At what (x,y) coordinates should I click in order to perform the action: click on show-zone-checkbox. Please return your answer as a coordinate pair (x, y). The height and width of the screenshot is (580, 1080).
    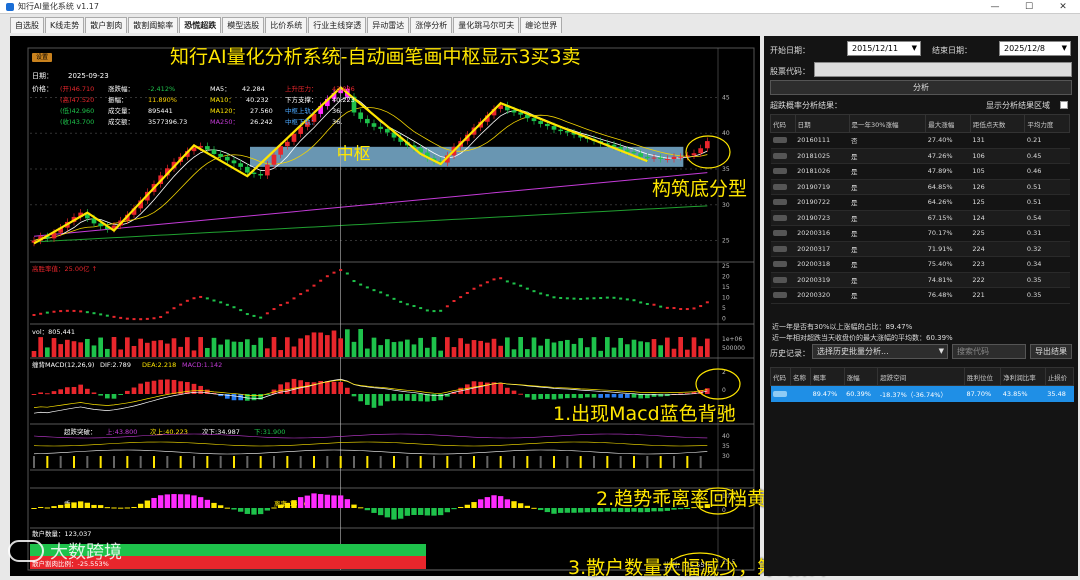
    Looking at the image, I should click on (1064, 105).